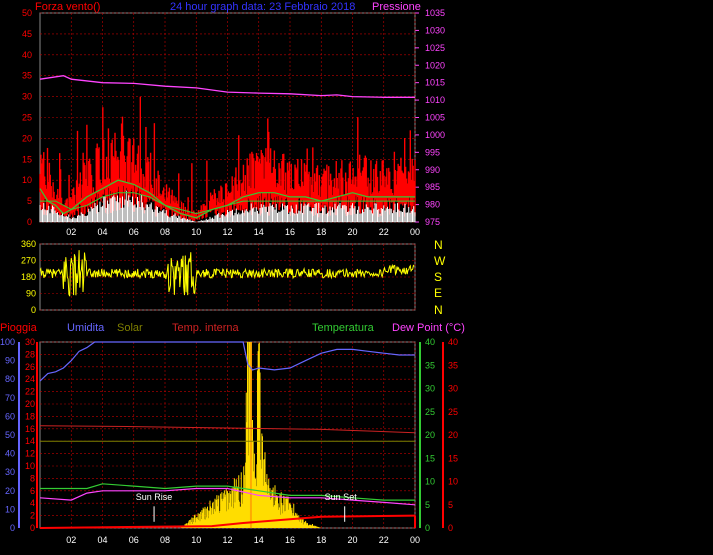  I want to click on dew-y-tick-label: 10, so click(453, 482).